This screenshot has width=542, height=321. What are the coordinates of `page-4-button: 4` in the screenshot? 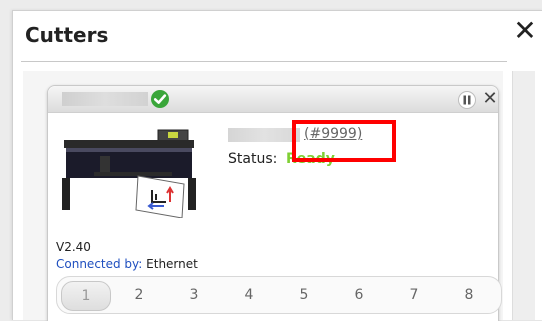 It's located at (249, 295).